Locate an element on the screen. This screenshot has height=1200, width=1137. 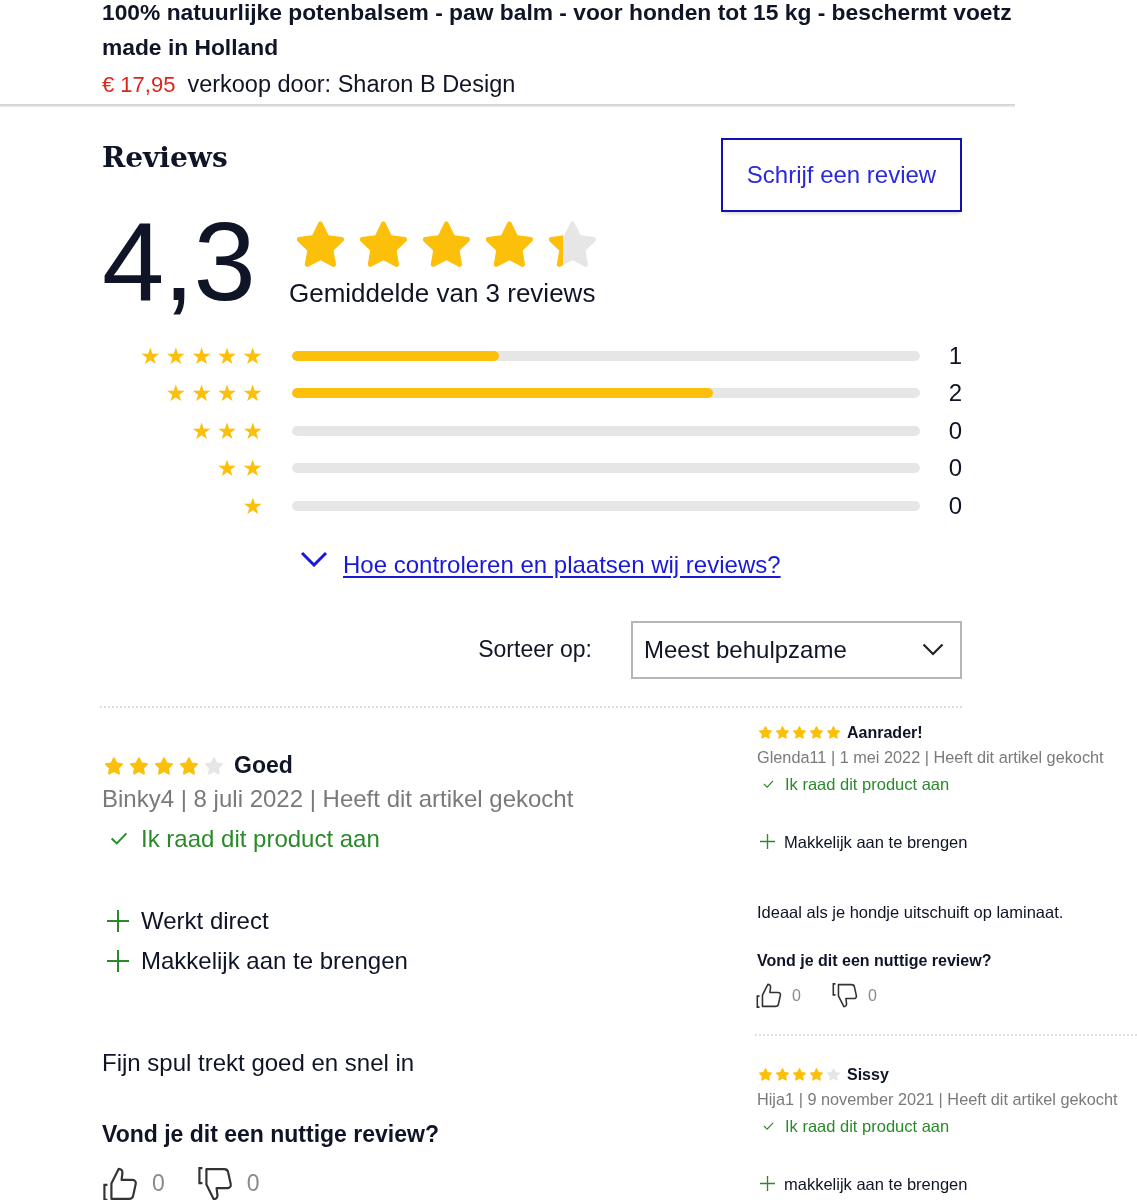
review-count: 1 is located at coordinates (955, 355).